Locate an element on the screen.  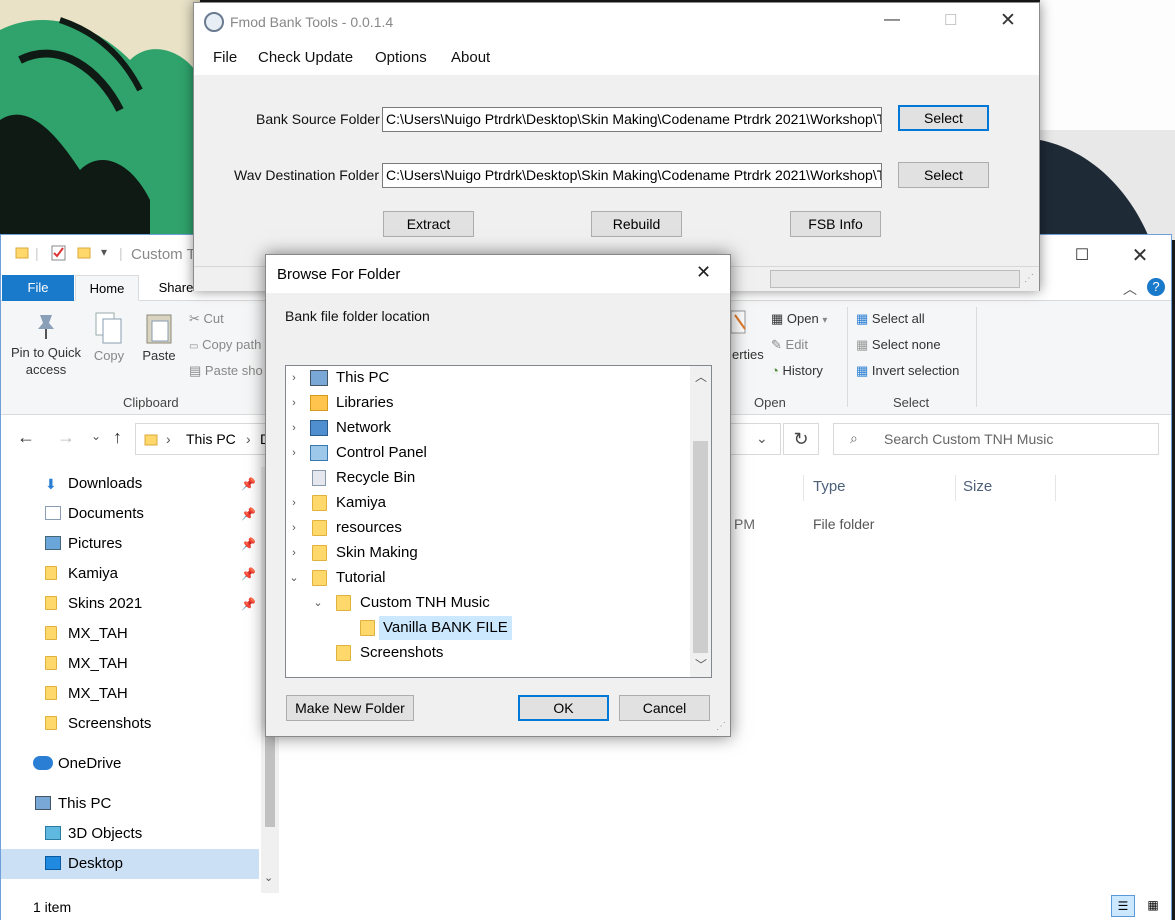
item-count: 1 item is located at coordinates (52, 907).